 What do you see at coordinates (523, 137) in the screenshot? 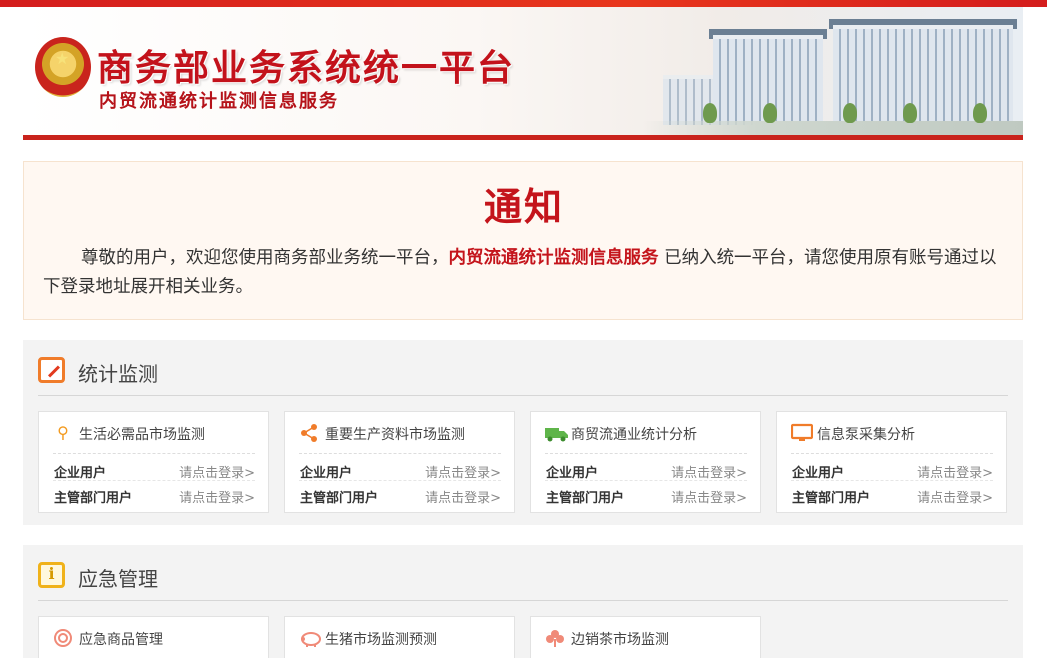
I see `header-divider` at bounding box center [523, 137].